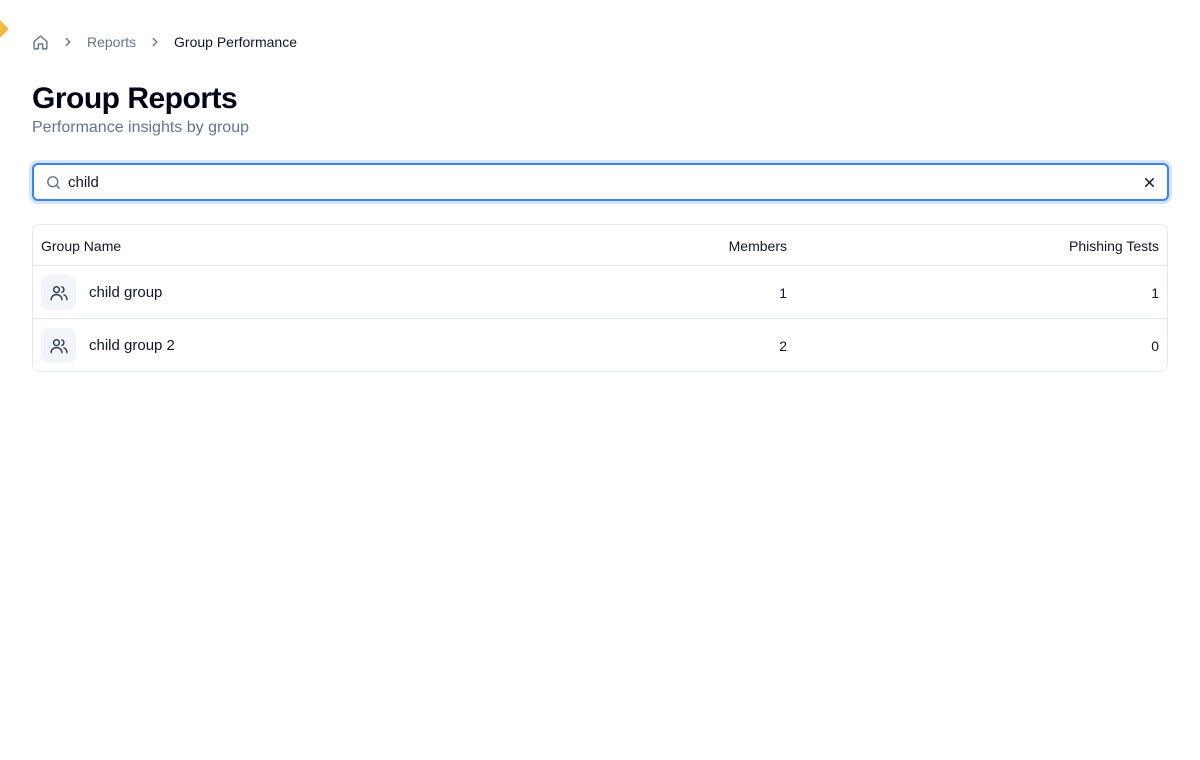 The height and width of the screenshot is (760, 1200). What do you see at coordinates (40, 42) in the screenshot?
I see `home-icon` at bounding box center [40, 42].